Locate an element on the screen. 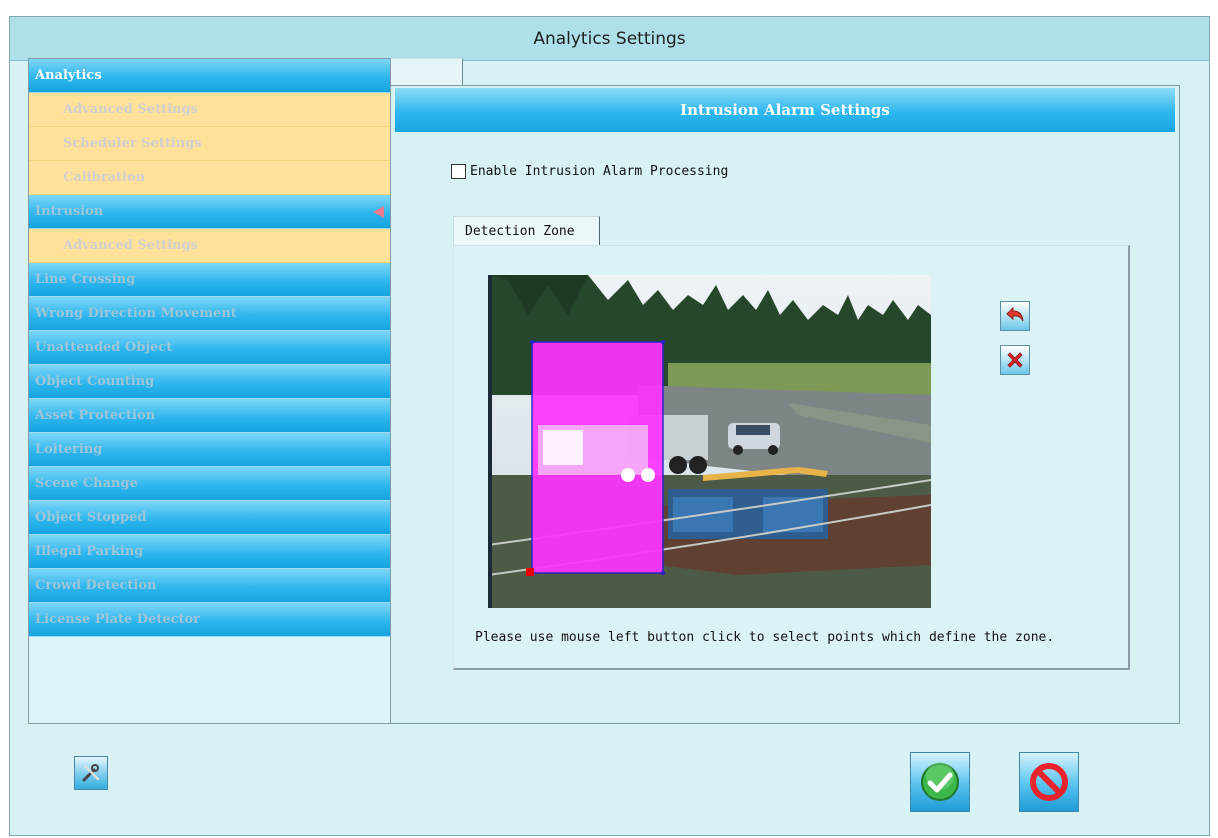 The height and width of the screenshot is (838, 1218). sidebar-item-asset-protection: Asset Protection is located at coordinates (209, 416).